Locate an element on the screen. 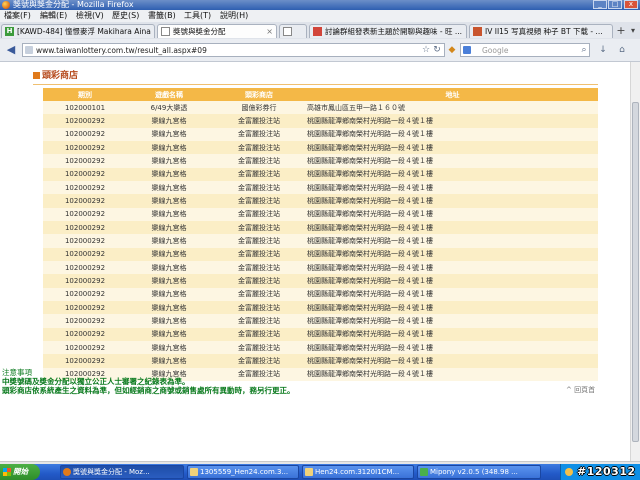 Image resolution: width=640 pixels, height=480 pixels. search-placeholder: Google is located at coordinates (495, 50).